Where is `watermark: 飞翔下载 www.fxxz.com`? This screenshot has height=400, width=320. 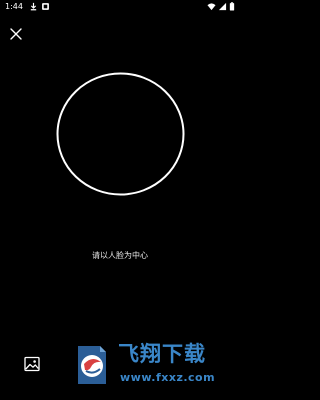 watermark: 飞翔下载 www.fxxz.com is located at coordinates (150, 366).